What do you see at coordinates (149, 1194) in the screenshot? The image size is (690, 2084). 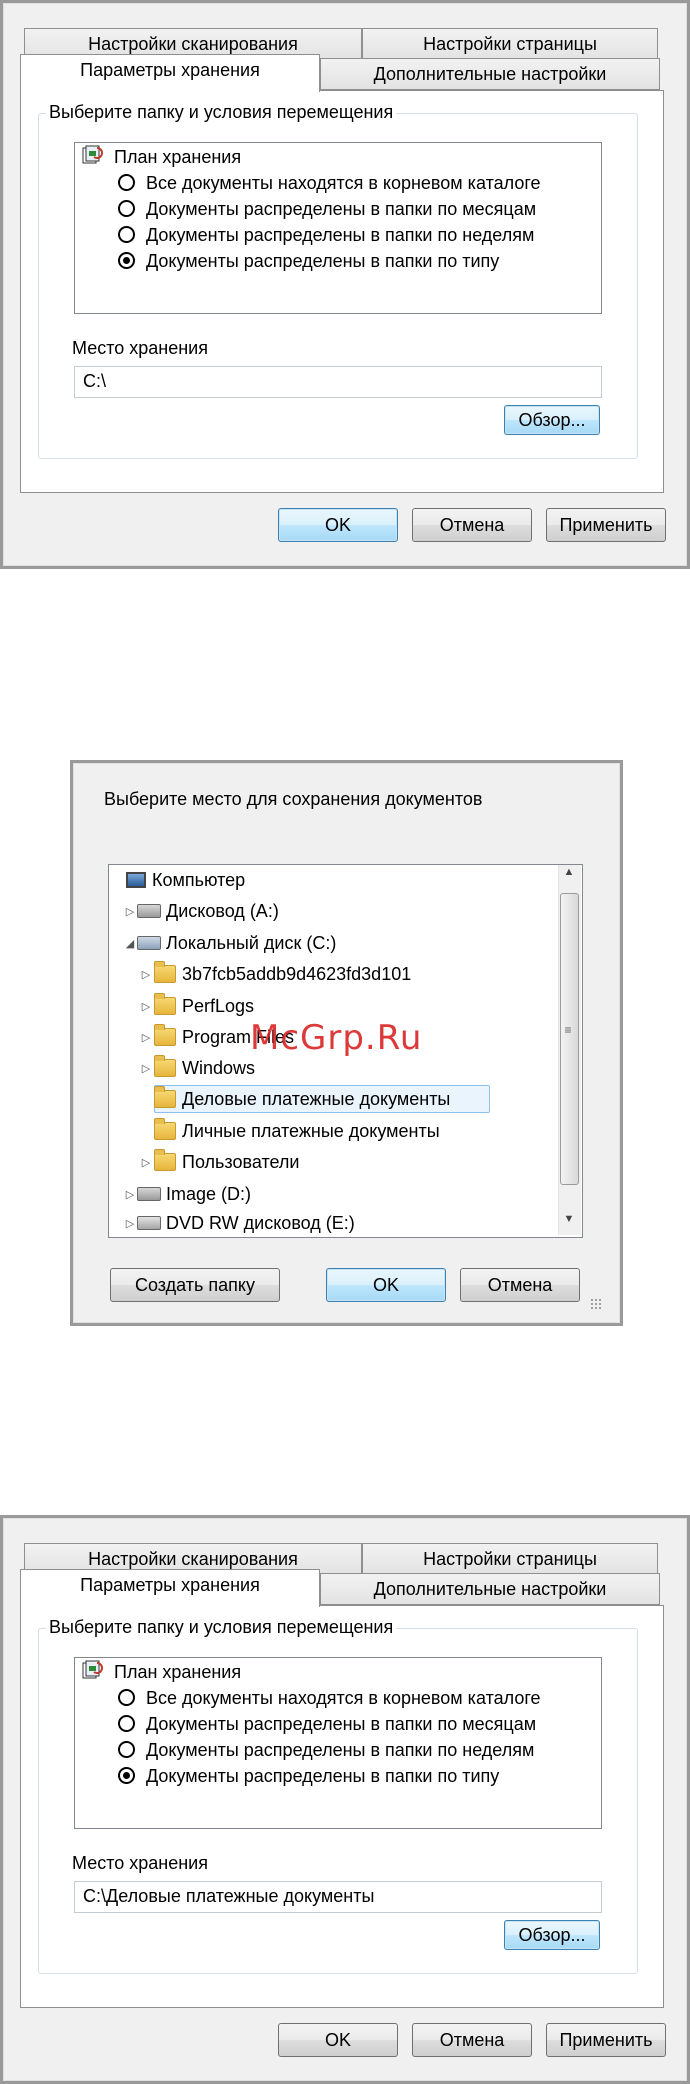 I see `drive-icon` at bounding box center [149, 1194].